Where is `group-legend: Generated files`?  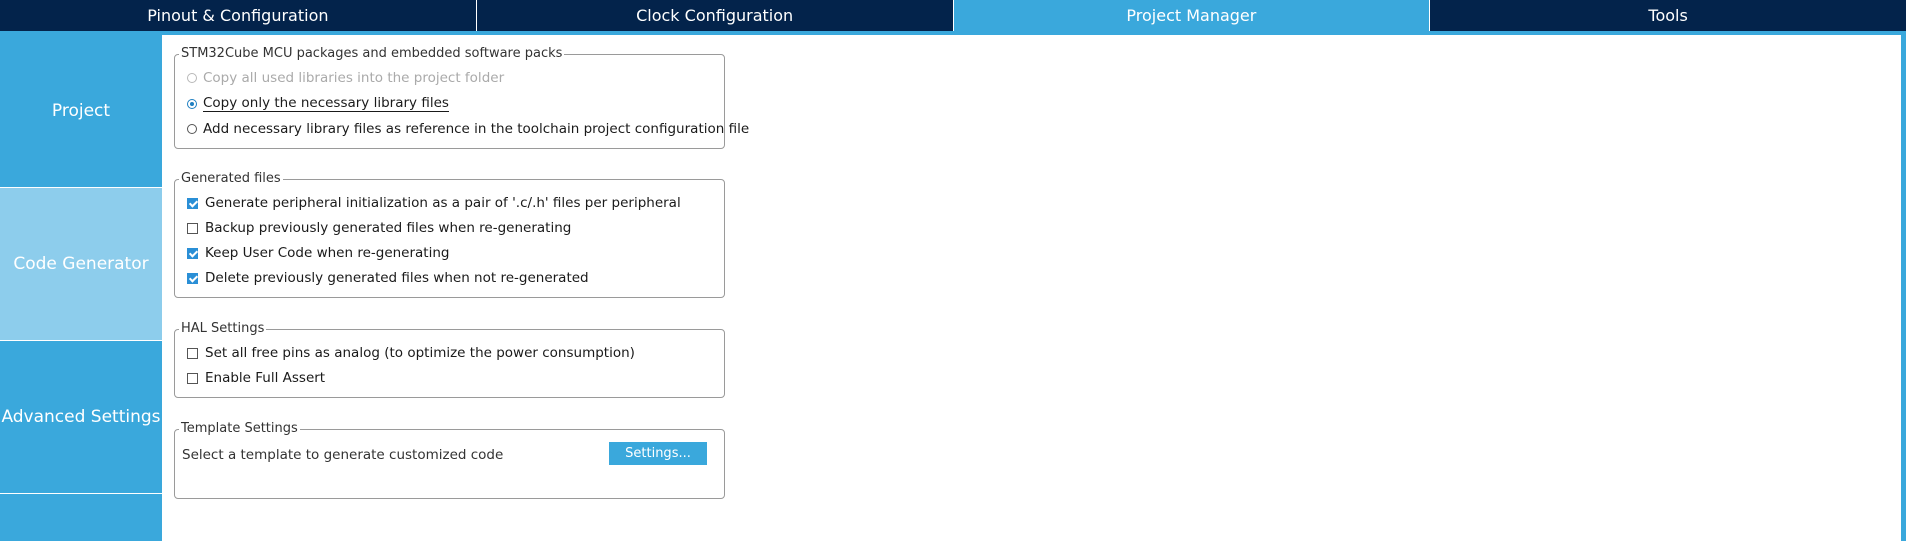
group-legend: Generated files is located at coordinates (231, 178).